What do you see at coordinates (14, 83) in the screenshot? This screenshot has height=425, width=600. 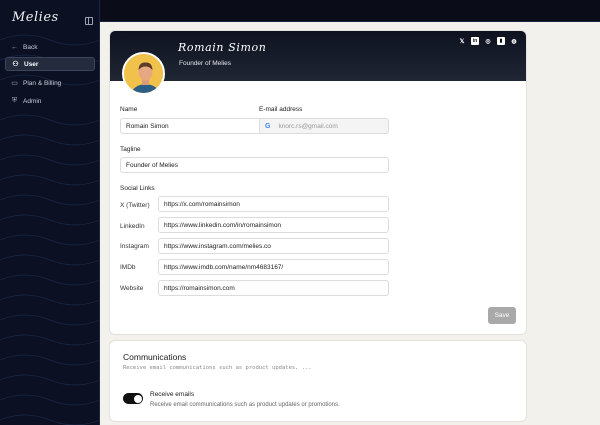 I see `card-icon: ▭` at bounding box center [14, 83].